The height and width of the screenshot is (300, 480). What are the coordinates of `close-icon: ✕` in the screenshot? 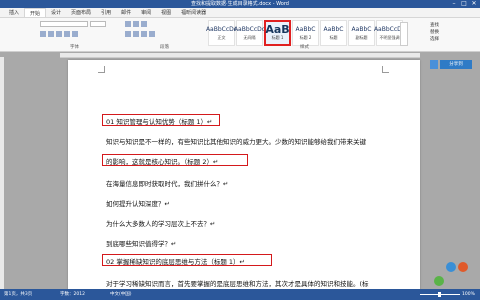 It's located at (474, 4).